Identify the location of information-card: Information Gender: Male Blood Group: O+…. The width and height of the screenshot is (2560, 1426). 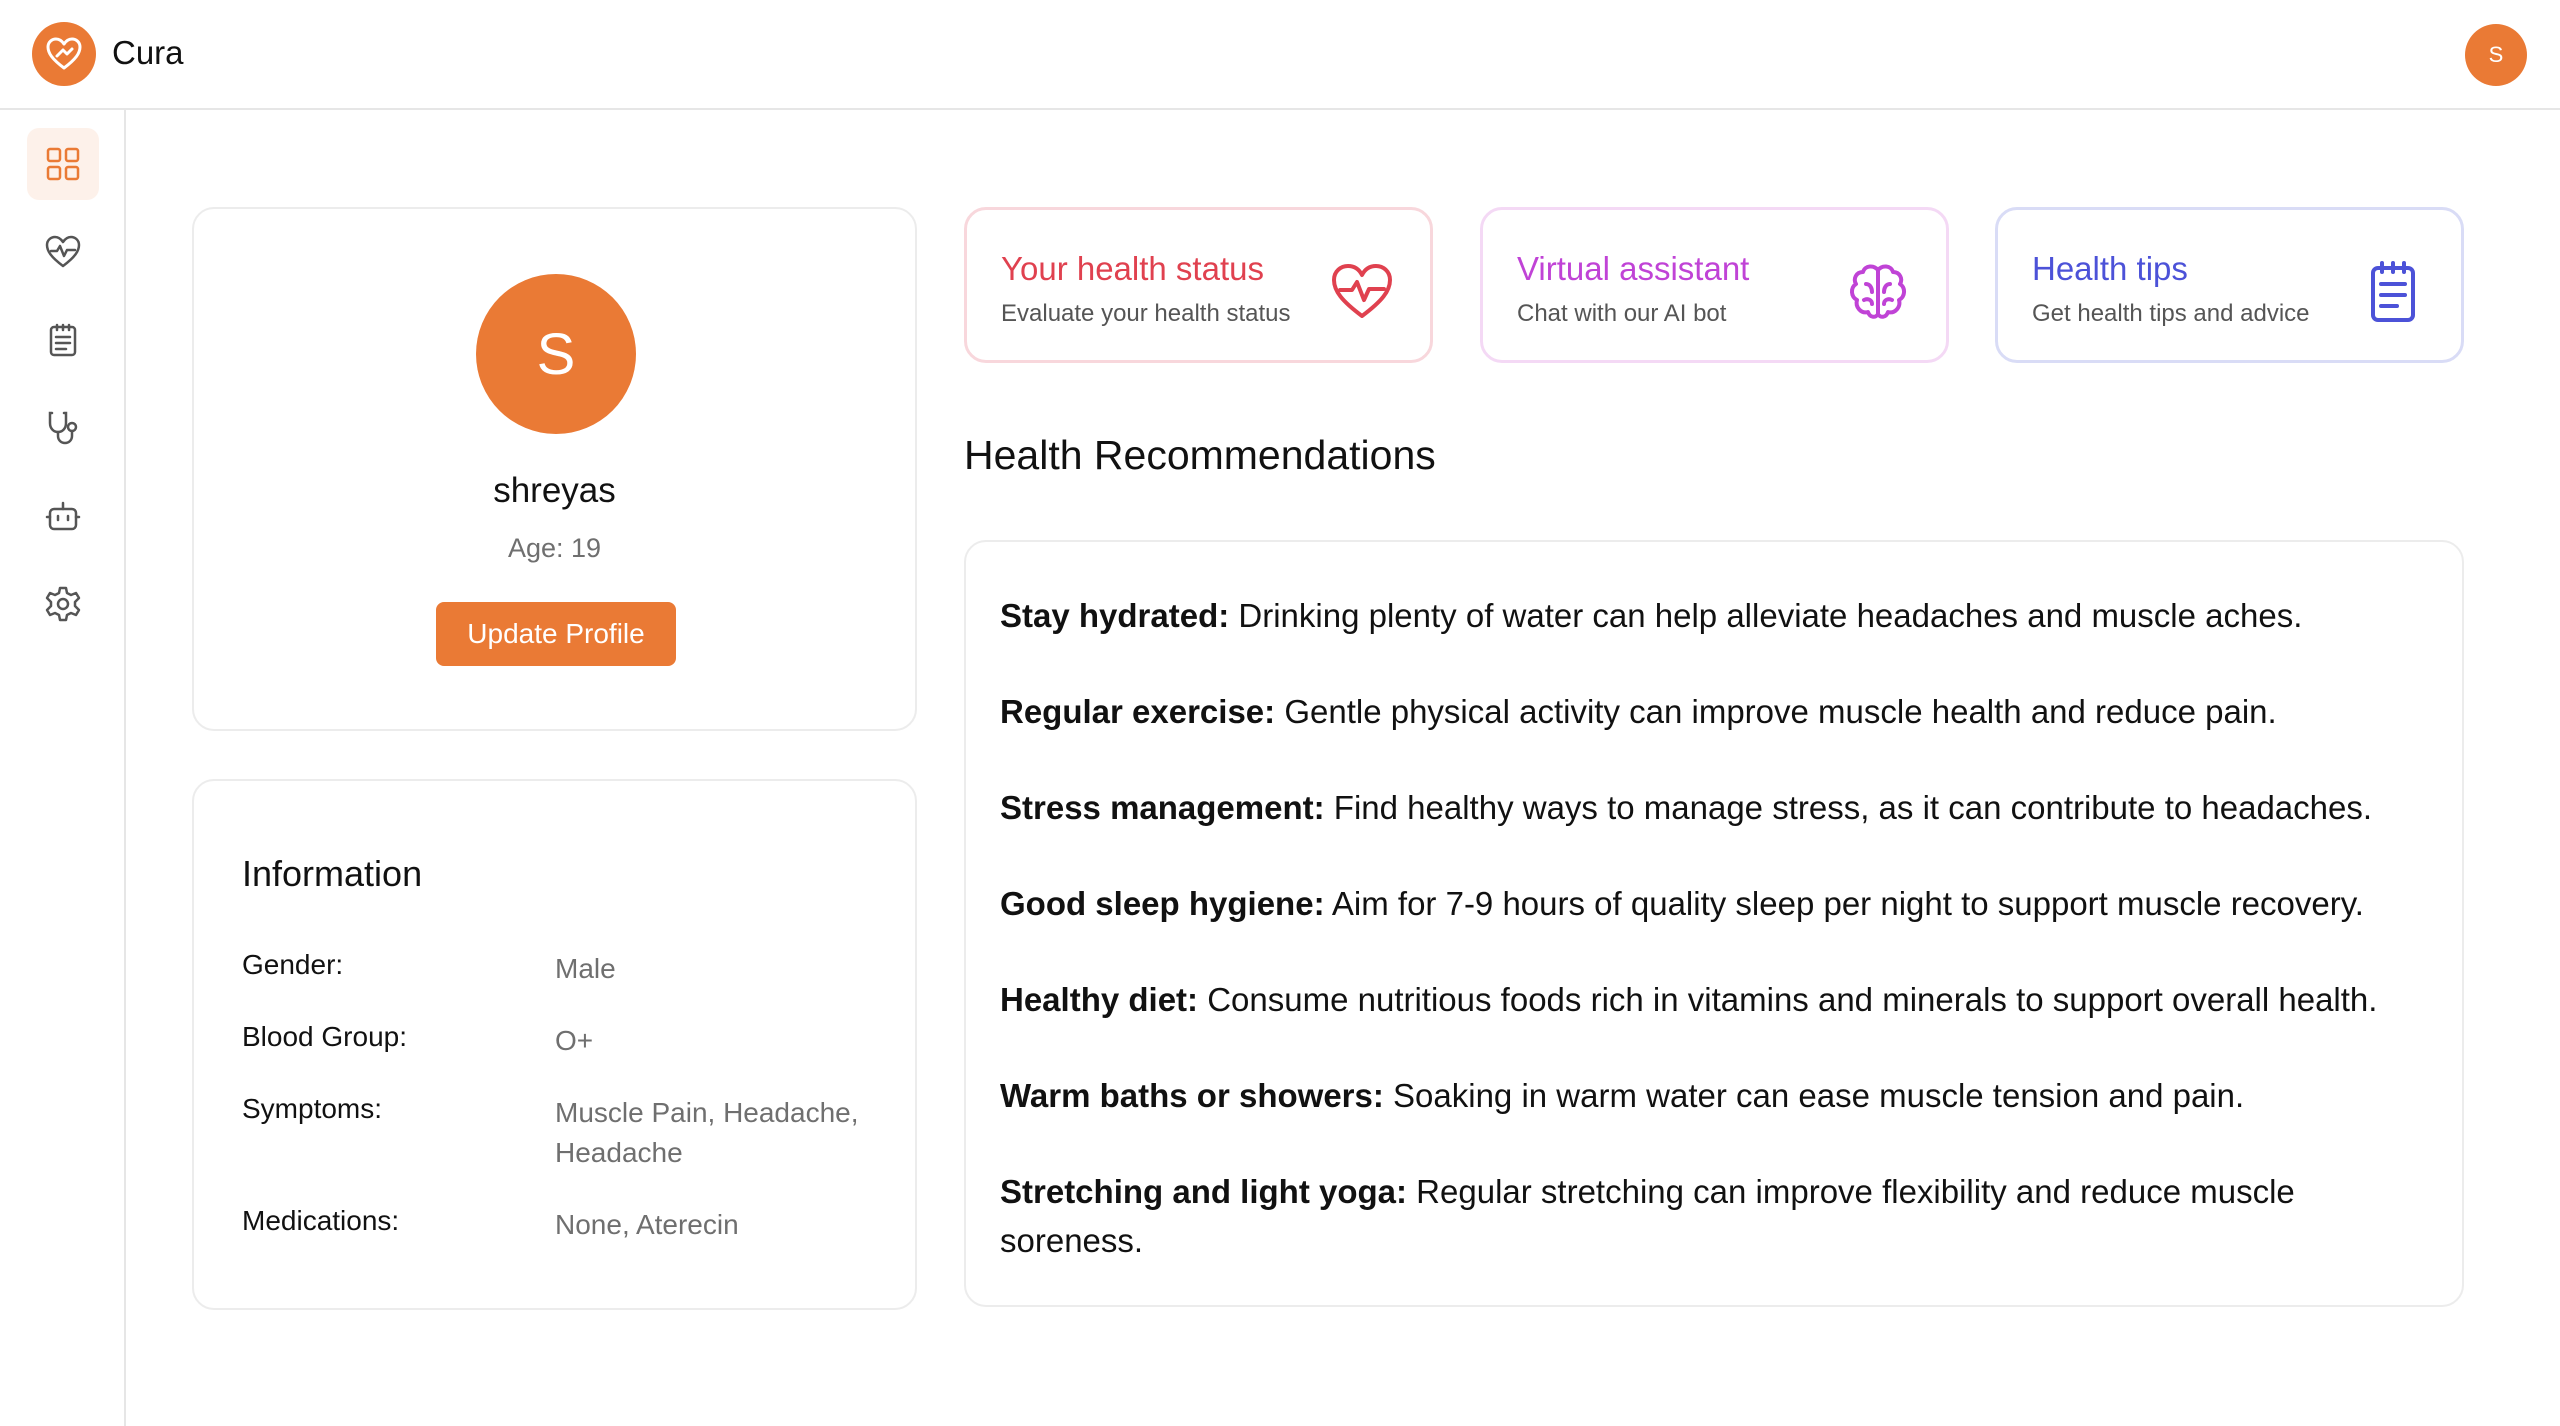
(554, 1044).